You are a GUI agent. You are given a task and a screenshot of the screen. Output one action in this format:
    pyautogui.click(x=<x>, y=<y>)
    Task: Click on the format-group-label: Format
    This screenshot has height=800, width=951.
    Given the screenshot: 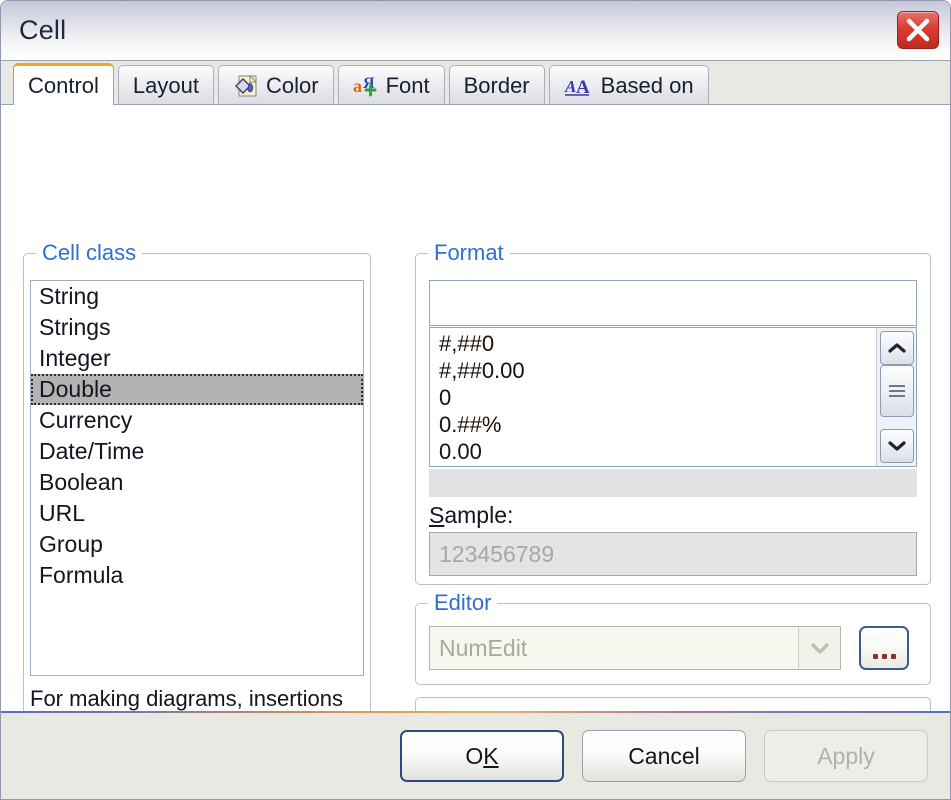 What is the action you would take?
    pyautogui.click(x=469, y=253)
    